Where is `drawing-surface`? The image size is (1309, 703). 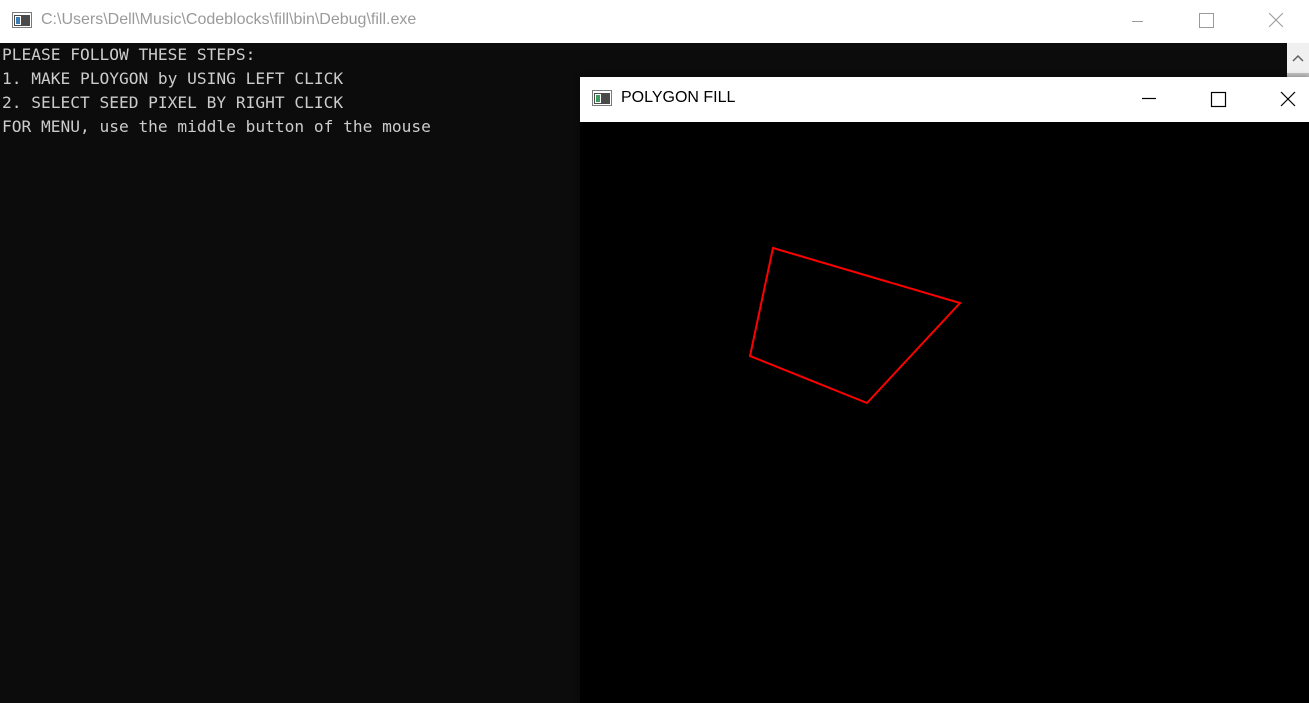
drawing-surface is located at coordinates (855, 325).